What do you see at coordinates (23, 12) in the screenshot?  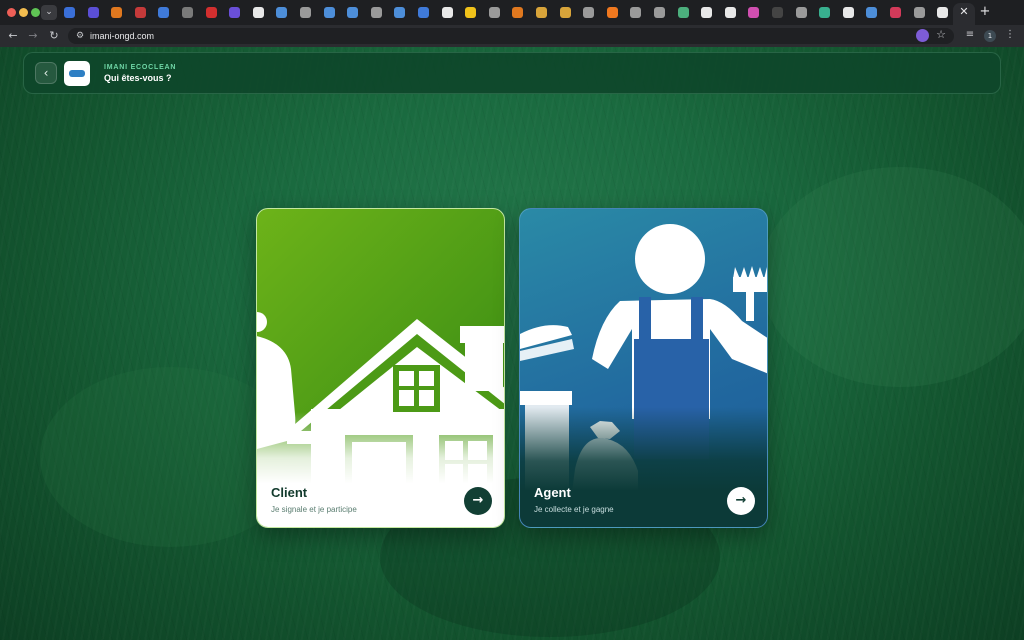 I see `window-minimize-dot` at bounding box center [23, 12].